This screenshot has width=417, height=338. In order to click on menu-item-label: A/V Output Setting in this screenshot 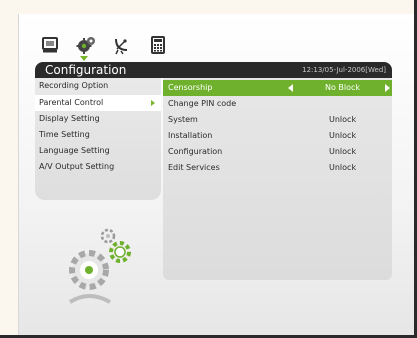, I will do `click(77, 166)`.